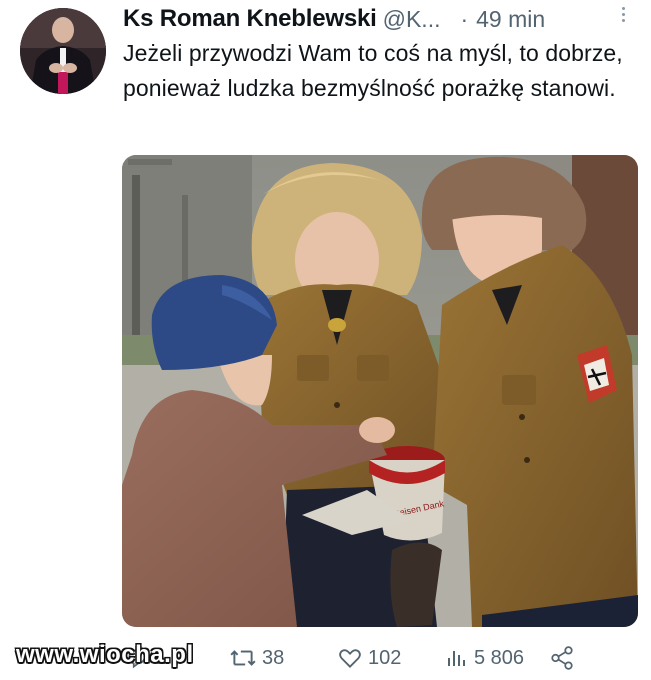  Describe the element at coordinates (623, 16) in the screenshot. I see `more-options-icon` at that location.